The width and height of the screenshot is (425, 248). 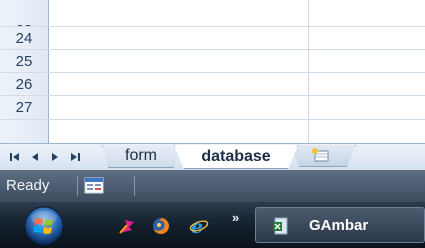 I want to click on taskbar-window-button: GAmbar, so click(x=340, y=225).